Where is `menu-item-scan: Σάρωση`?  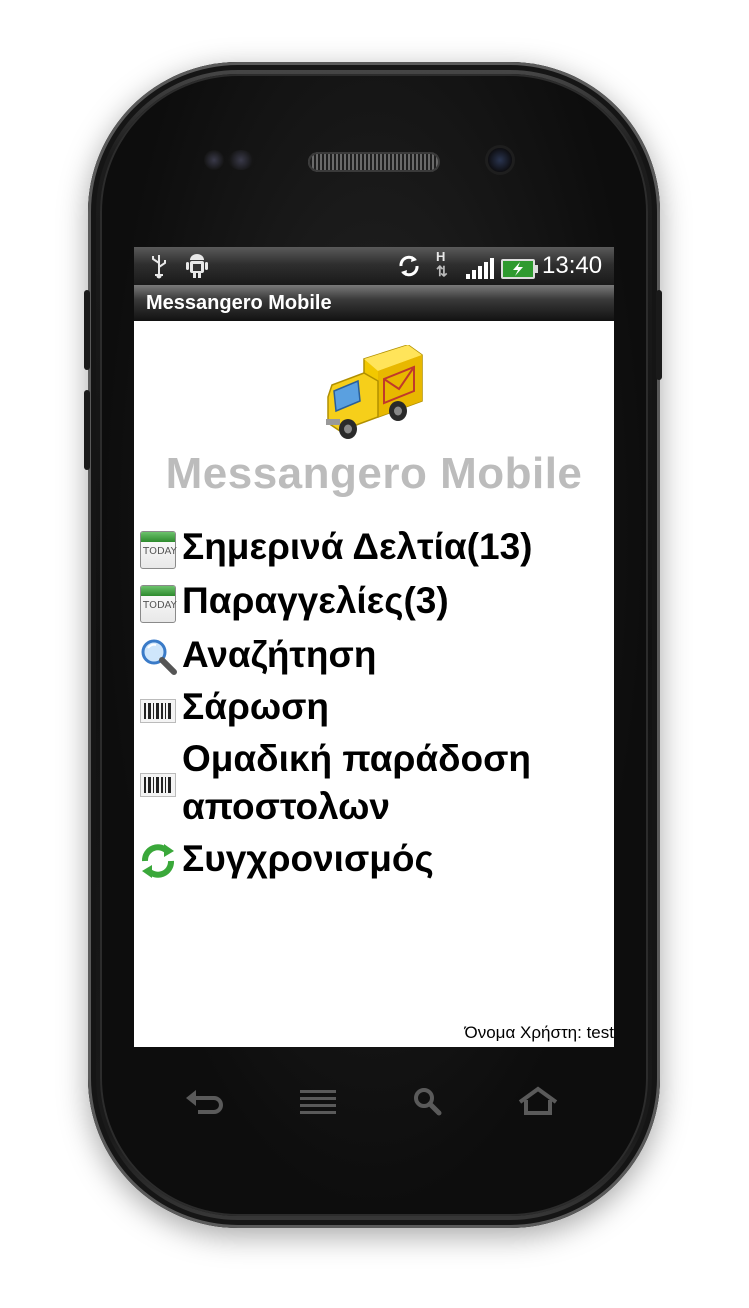 menu-item-scan: Σάρωση is located at coordinates (374, 707).